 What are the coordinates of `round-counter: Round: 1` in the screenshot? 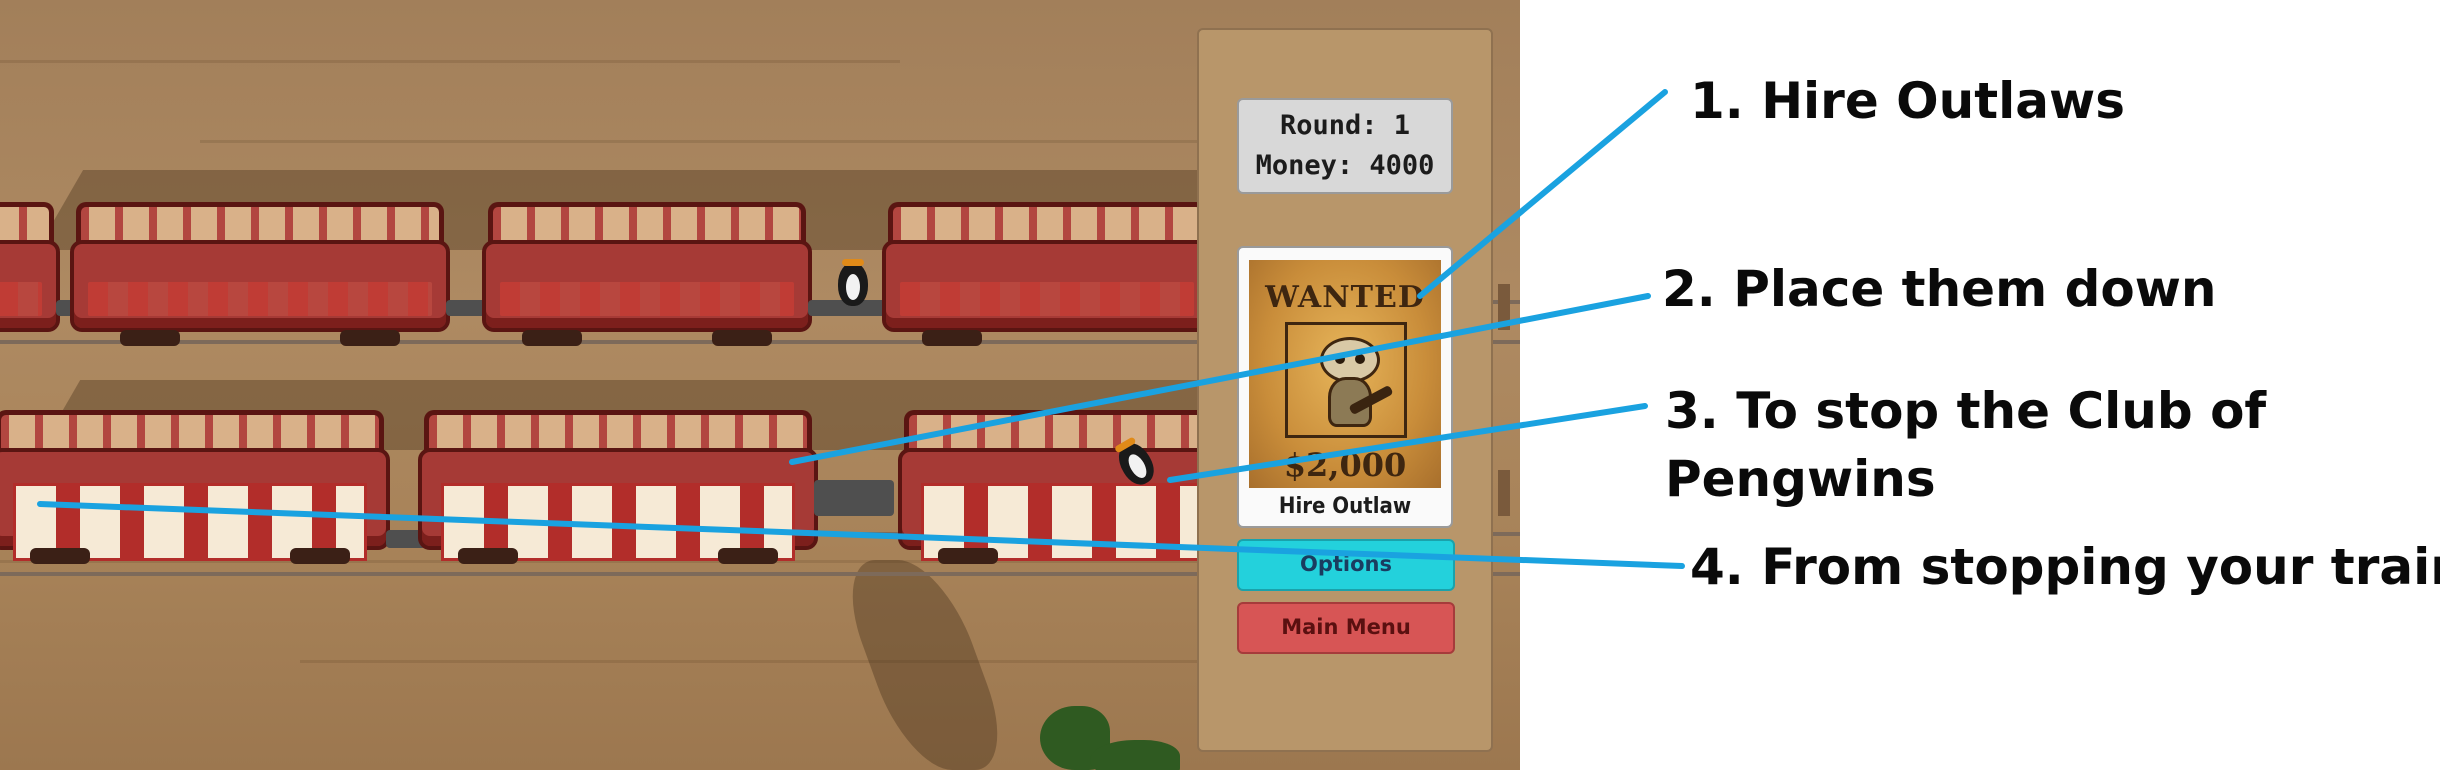 It's located at (1345, 125).